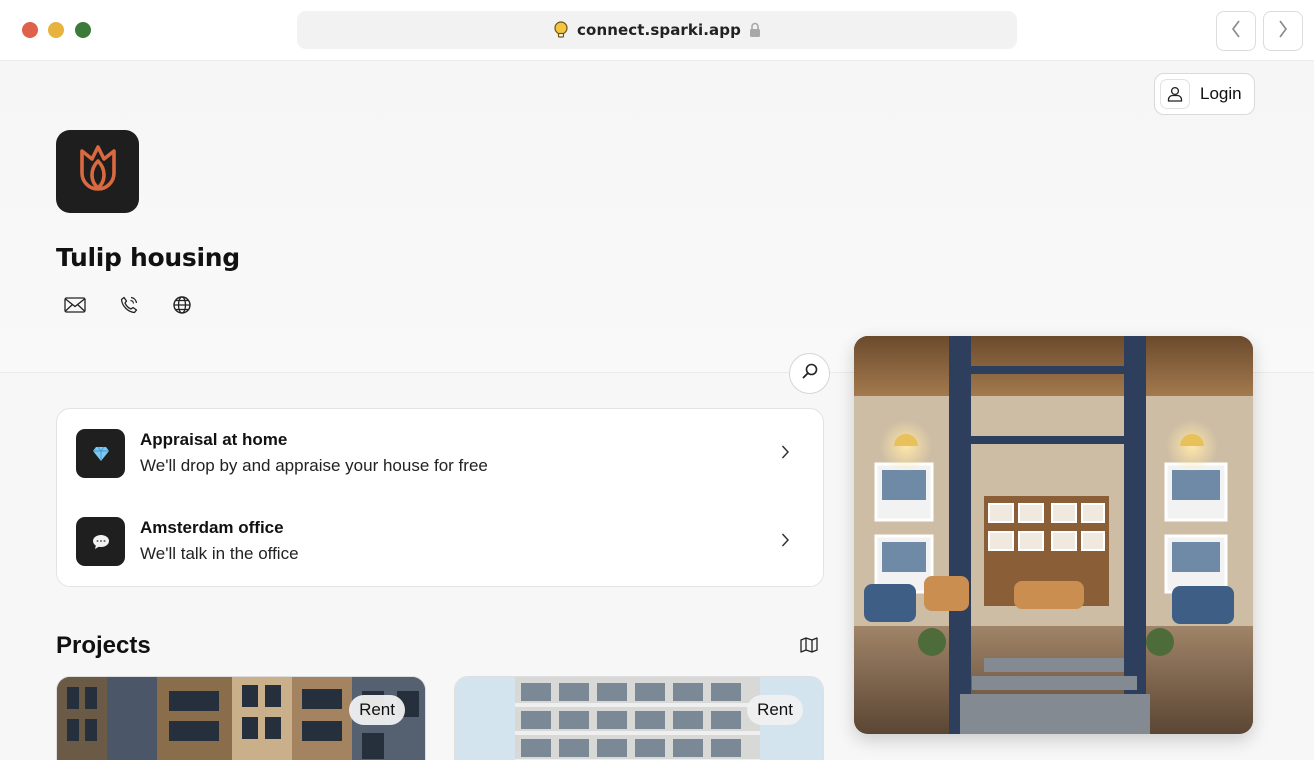 This screenshot has height=760, width=1314. Describe the element at coordinates (30, 30) in the screenshot. I see `close-window-button` at that location.